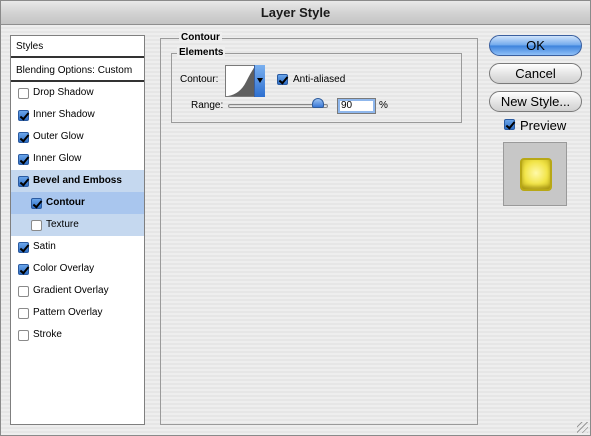 The image size is (591, 436). I want to click on elements-group, so click(316, 88).